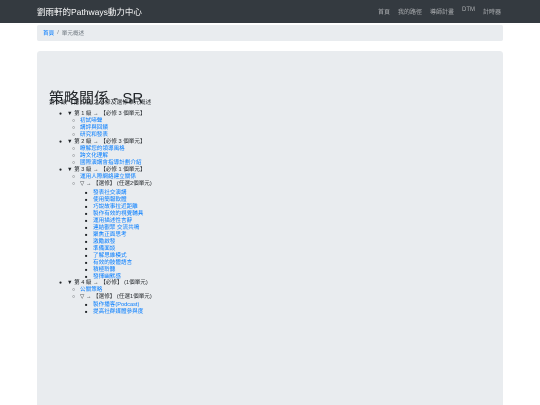 The width and height of the screenshot is (540, 405). I want to click on module-item: ■ 了解思維模式, so click(270, 255).